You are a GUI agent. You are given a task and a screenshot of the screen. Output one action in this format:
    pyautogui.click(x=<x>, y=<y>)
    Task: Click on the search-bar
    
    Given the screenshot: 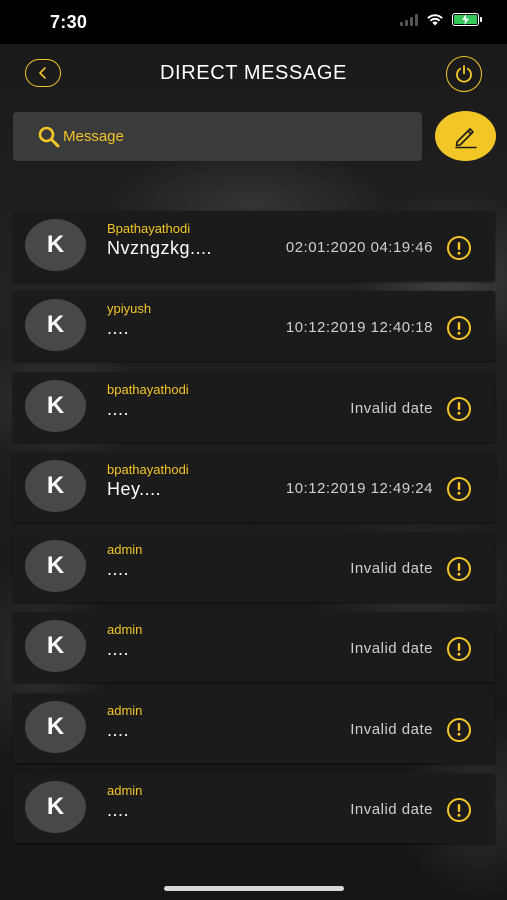 What is the action you would take?
    pyautogui.click(x=217, y=136)
    